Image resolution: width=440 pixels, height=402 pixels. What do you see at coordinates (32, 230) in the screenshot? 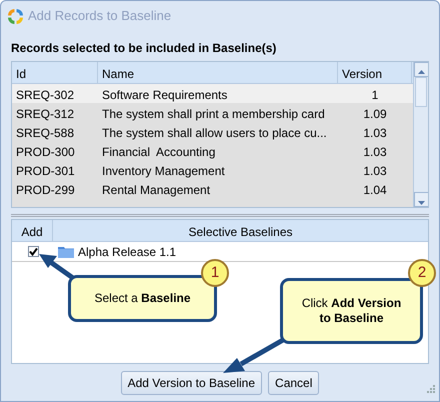
I see `column-header: Add` at bounding box center [32, 230].